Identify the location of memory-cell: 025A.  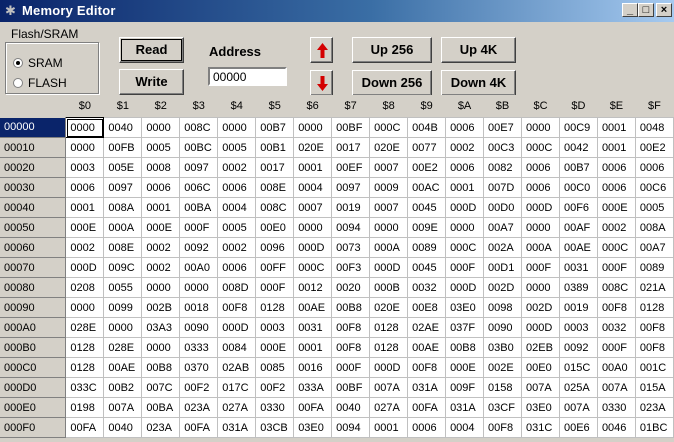
(578, 387).